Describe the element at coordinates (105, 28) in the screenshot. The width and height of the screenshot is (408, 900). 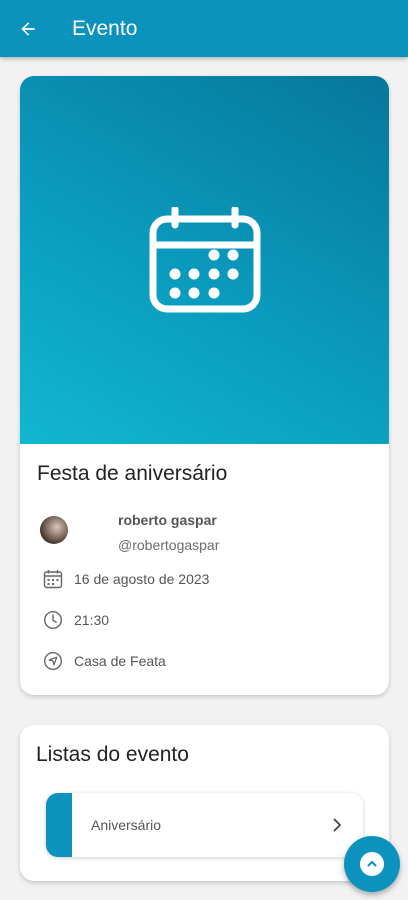
I see `page-title: Evento` at that location.